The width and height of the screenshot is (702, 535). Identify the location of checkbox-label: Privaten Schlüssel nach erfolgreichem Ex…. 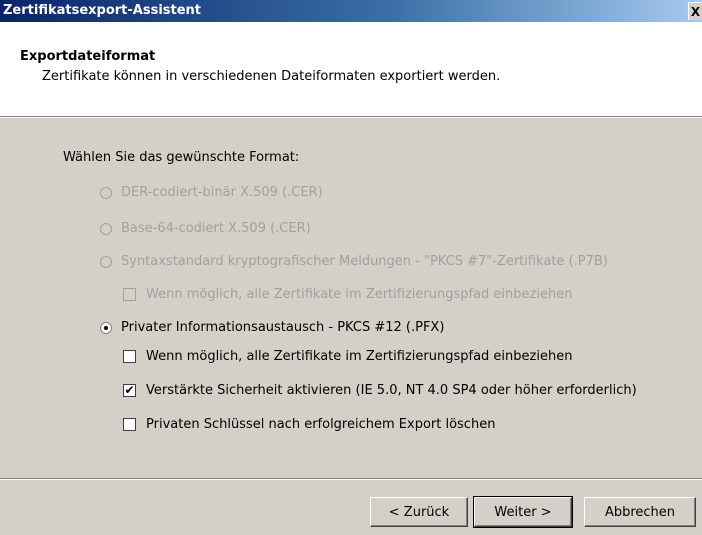
(321, 424).